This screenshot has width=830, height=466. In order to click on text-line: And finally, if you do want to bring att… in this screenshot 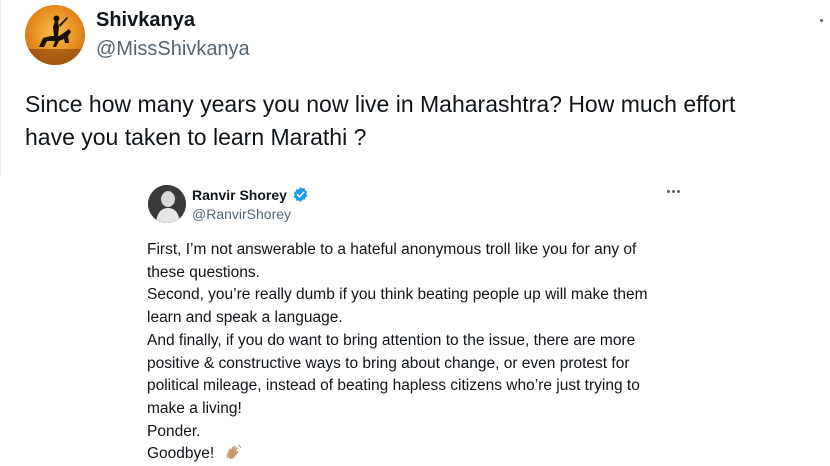, I will do `click(391, 340)`.